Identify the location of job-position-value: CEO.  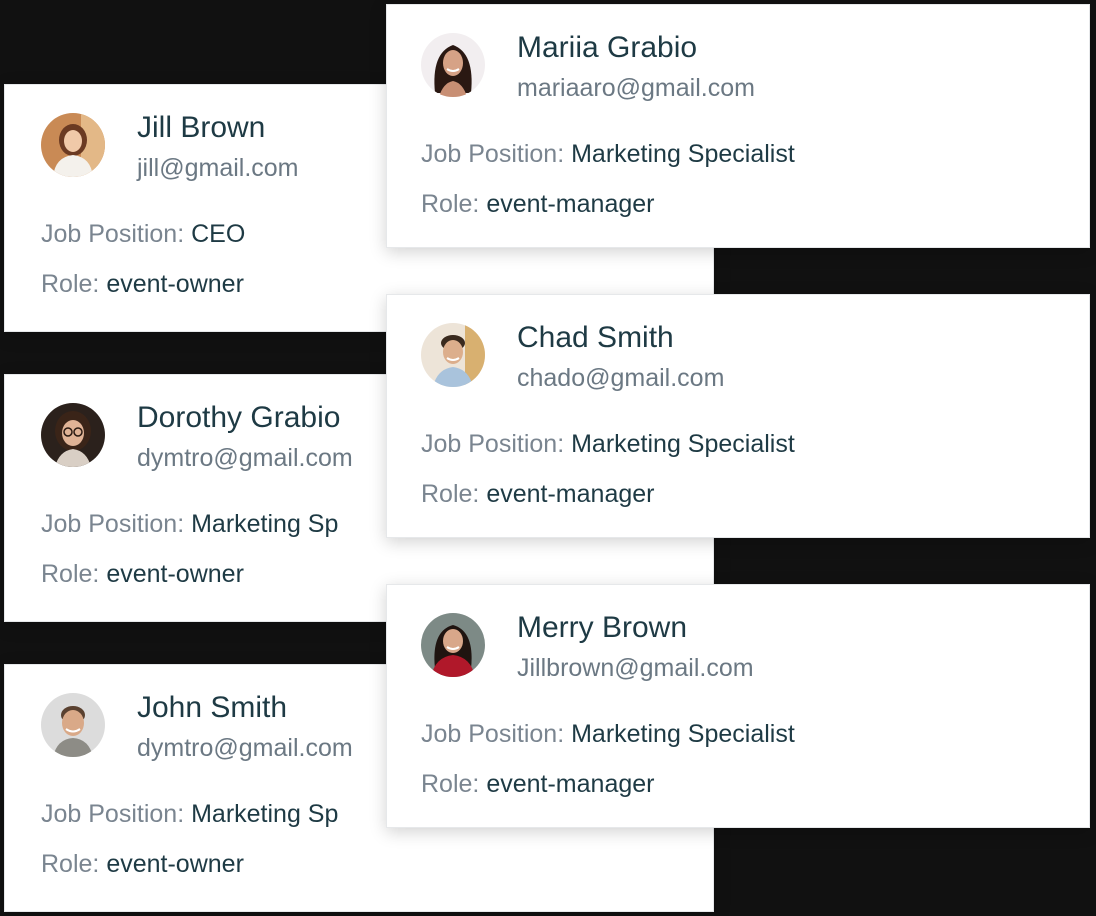
(218, 234).